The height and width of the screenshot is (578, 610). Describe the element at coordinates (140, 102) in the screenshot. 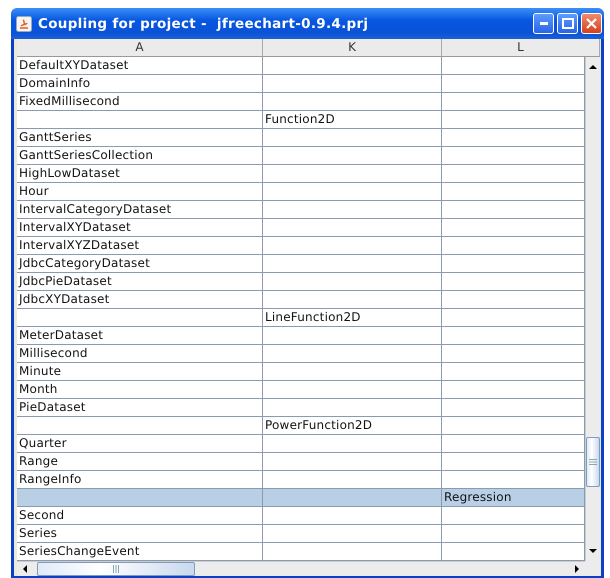

I see `table-cell: FixedMillisecond` at that location.